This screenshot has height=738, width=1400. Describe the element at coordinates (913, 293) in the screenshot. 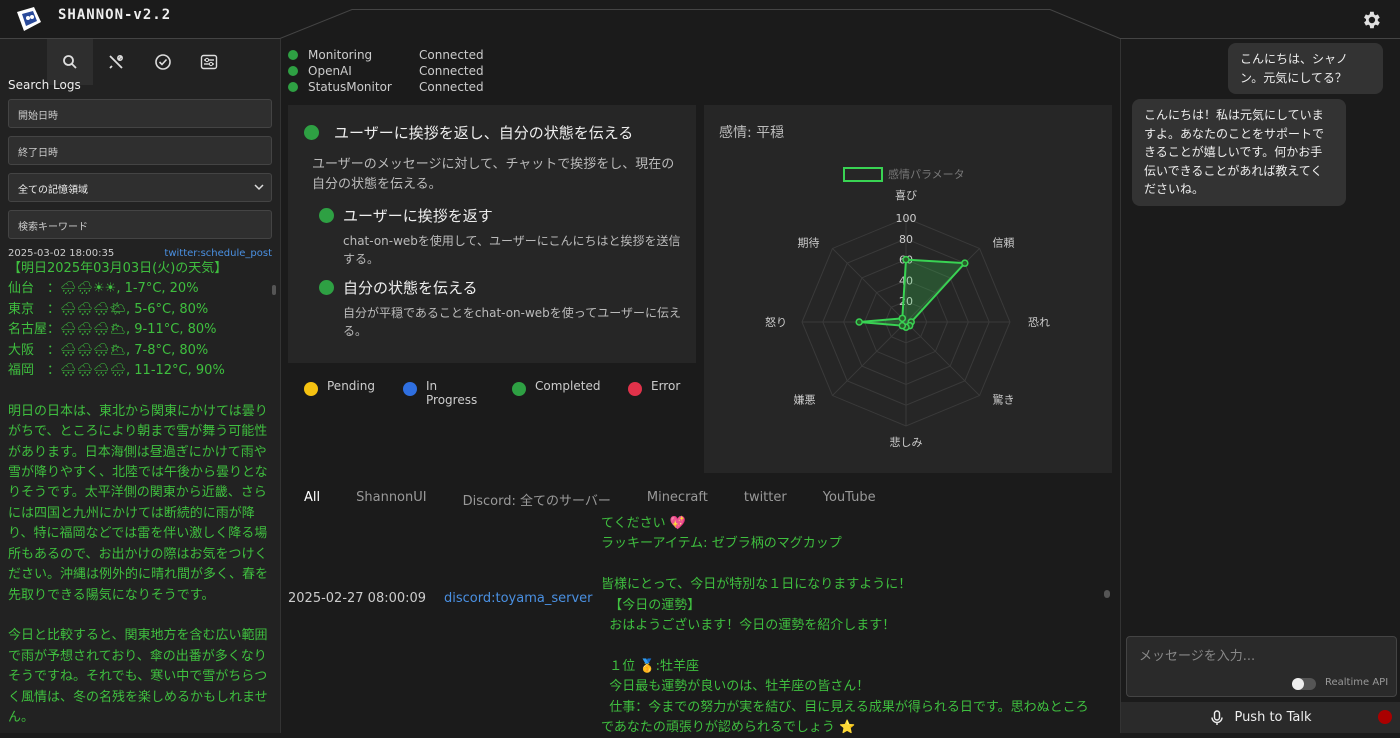

I see `radar-series-area` at that location.